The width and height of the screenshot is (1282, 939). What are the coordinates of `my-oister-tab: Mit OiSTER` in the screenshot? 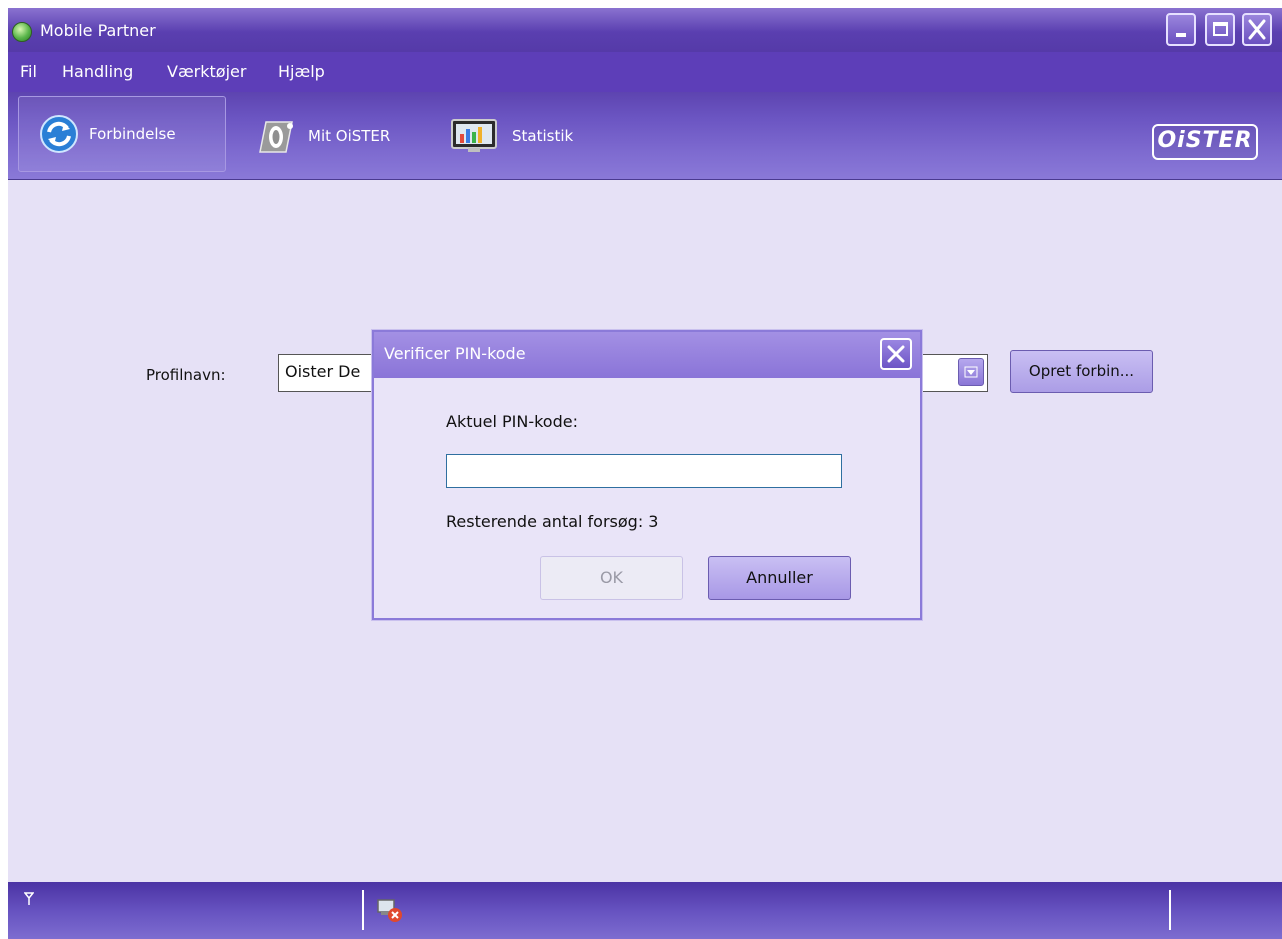 It's located at (321, 136).